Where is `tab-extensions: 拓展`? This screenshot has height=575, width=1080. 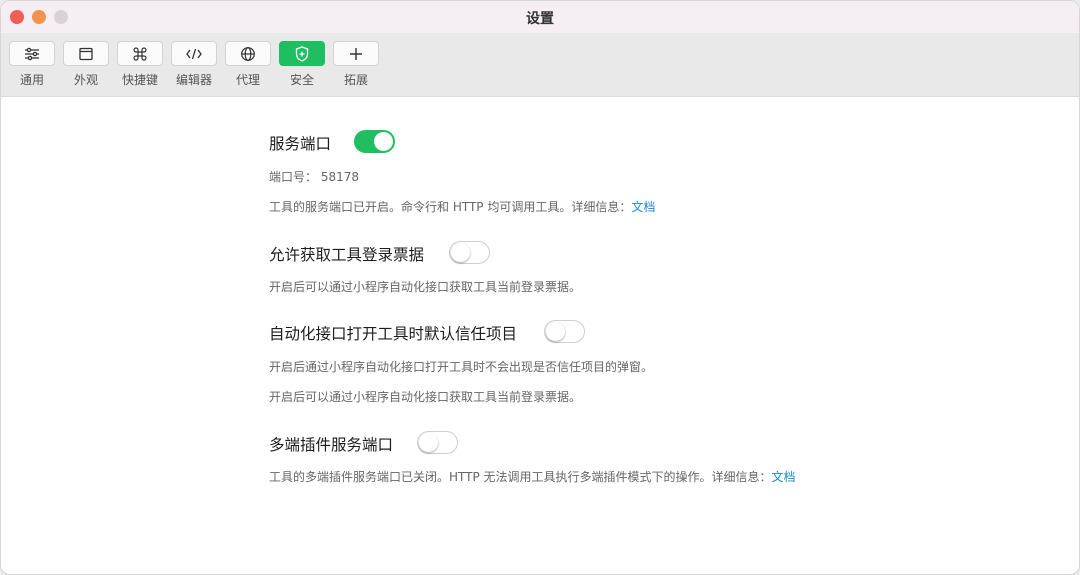 tab-extensions: 拓展 is located at coordinates (356, 64).